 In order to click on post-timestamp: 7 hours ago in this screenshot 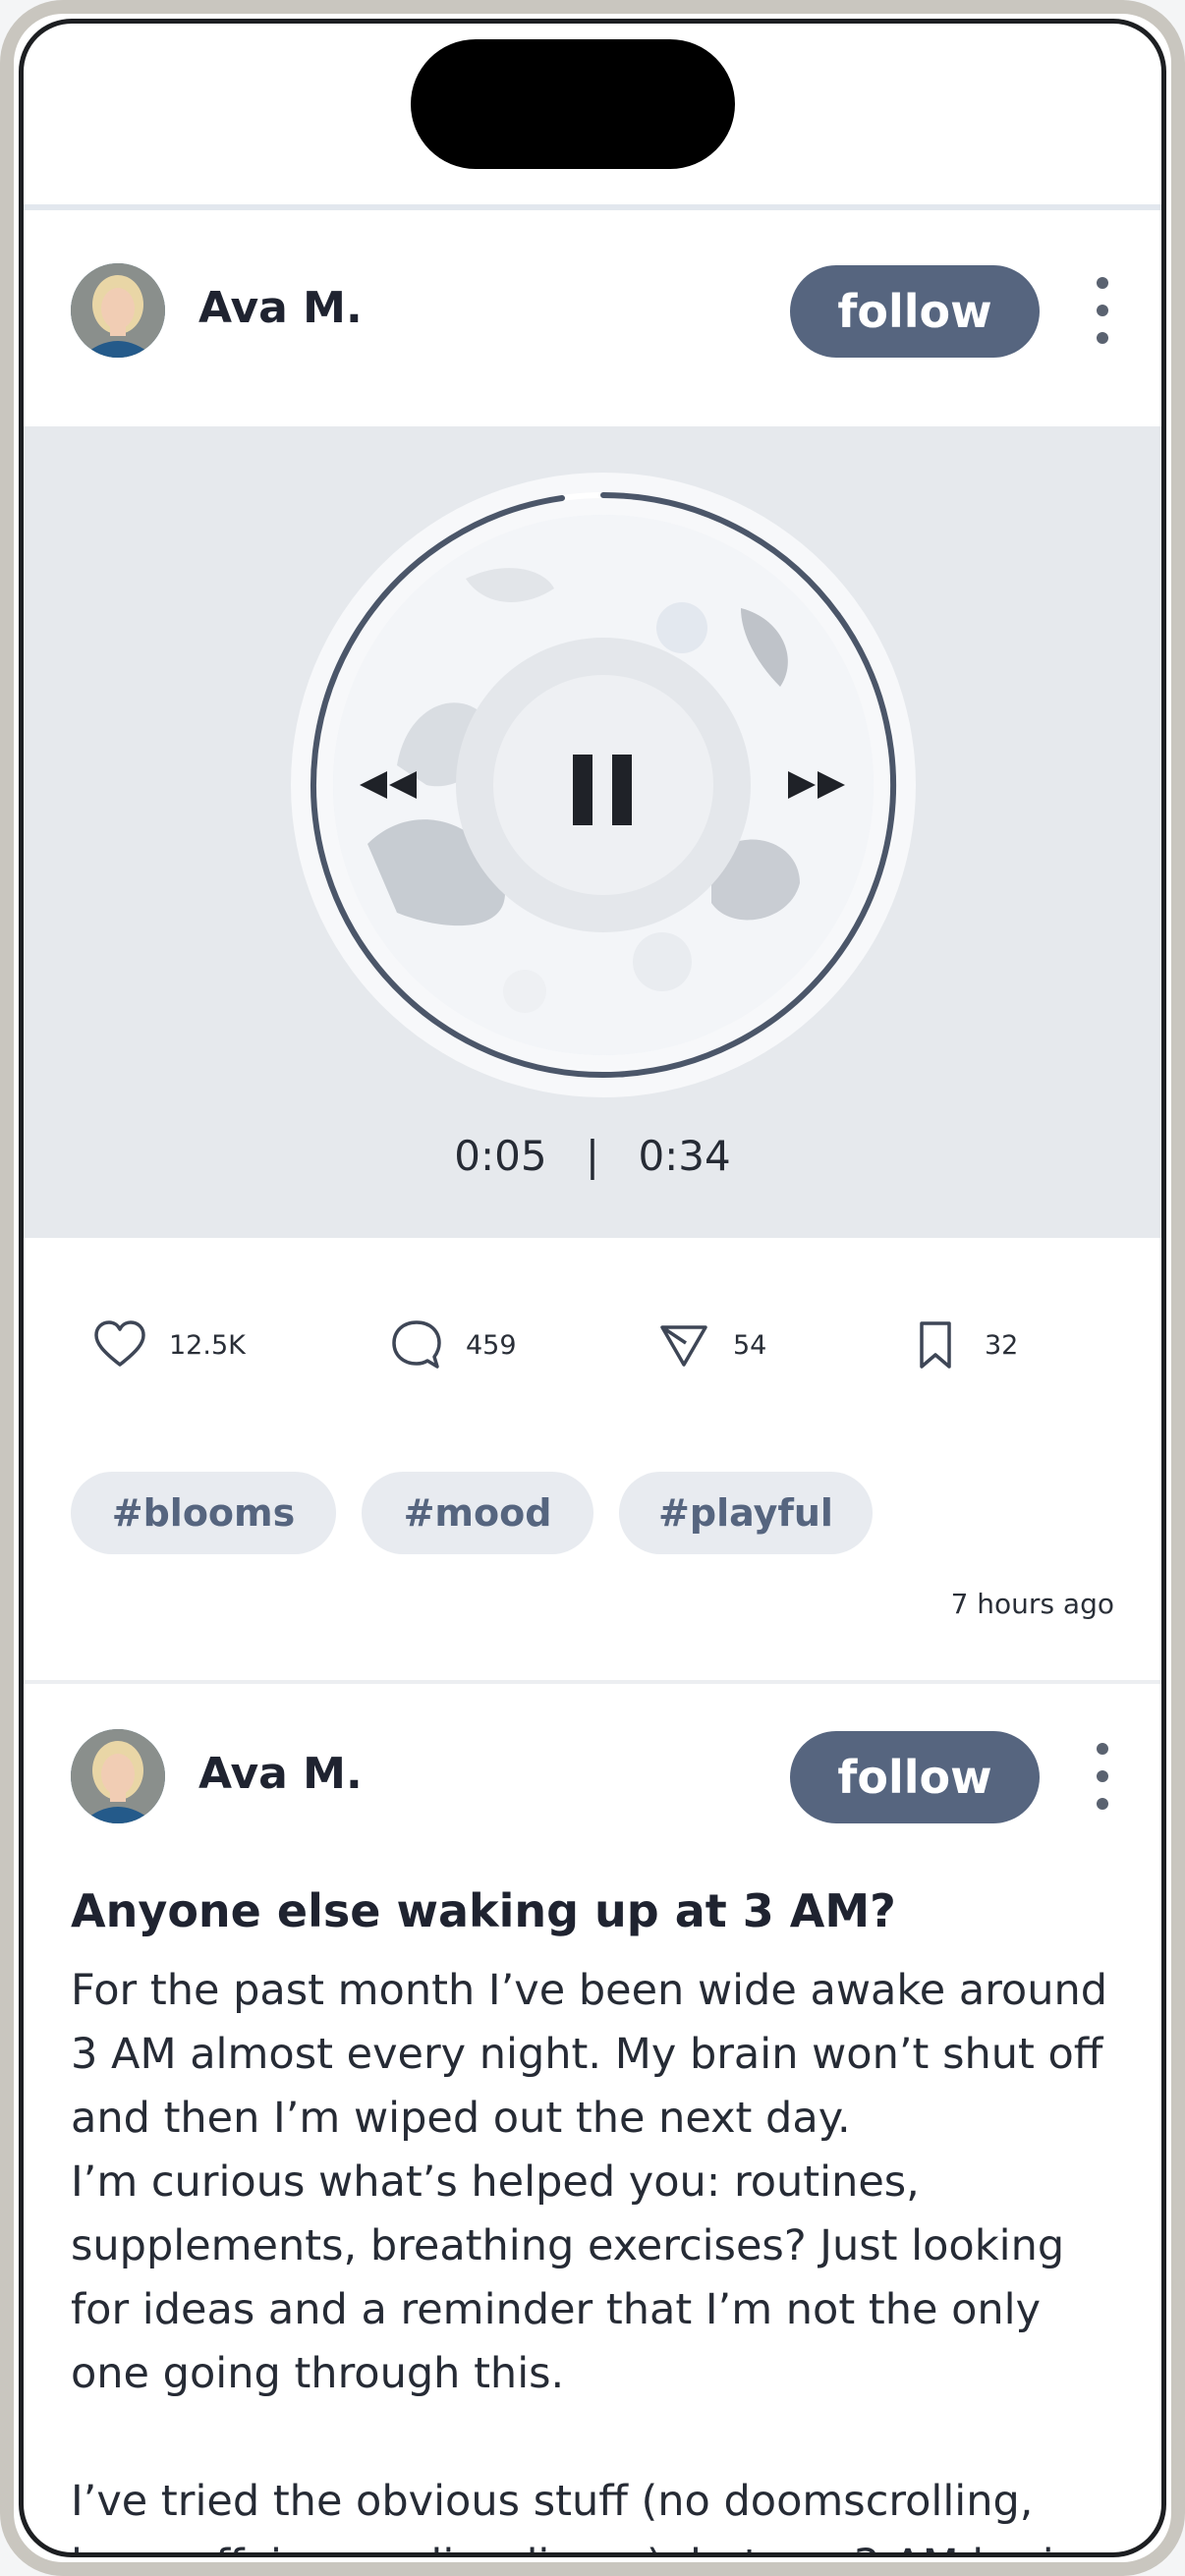, I will do `click(1032, 1604)`.